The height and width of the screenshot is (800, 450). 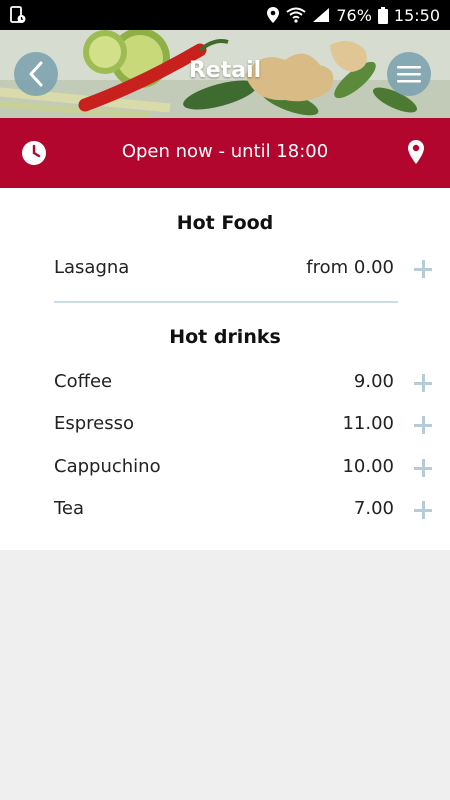 I want to click on menu-item-tea: Tea 7.00, so click(x=226, y=509).